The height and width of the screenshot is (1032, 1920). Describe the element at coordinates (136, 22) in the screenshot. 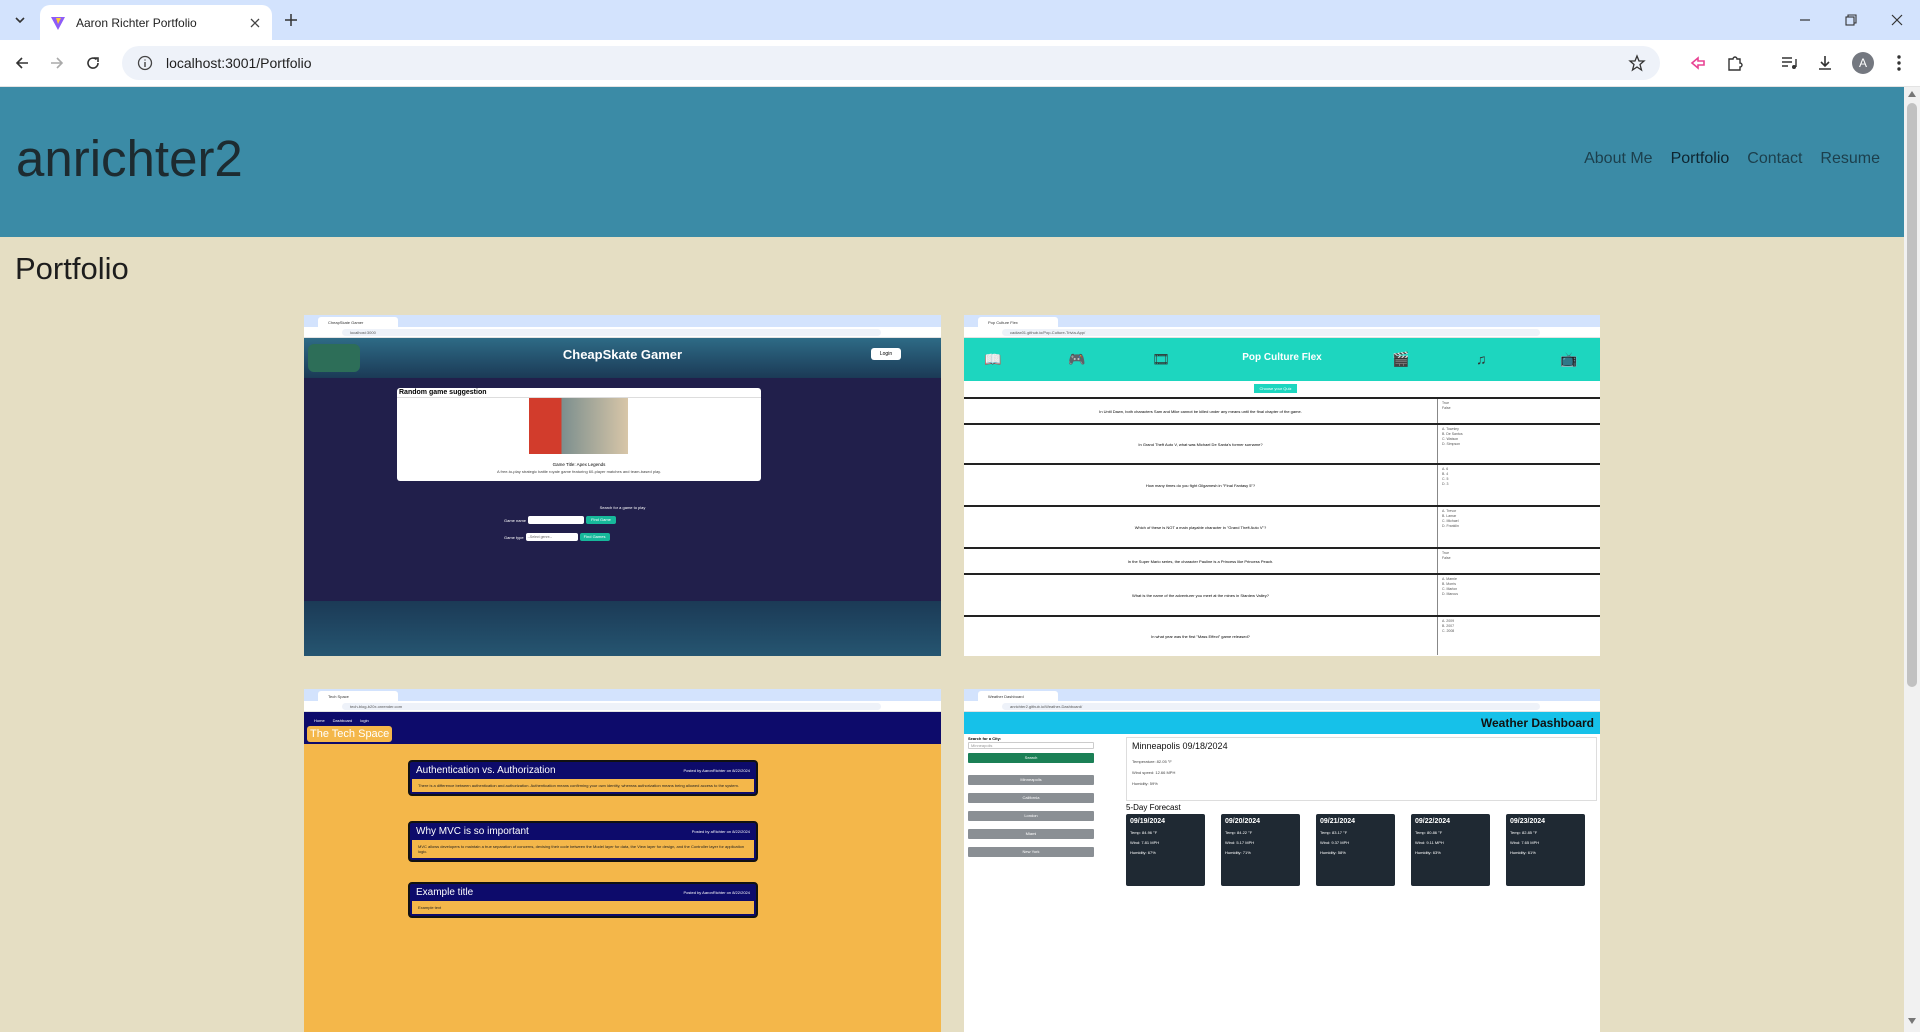

I see `tab-title: Aaron Richter Portfolio` at that location.